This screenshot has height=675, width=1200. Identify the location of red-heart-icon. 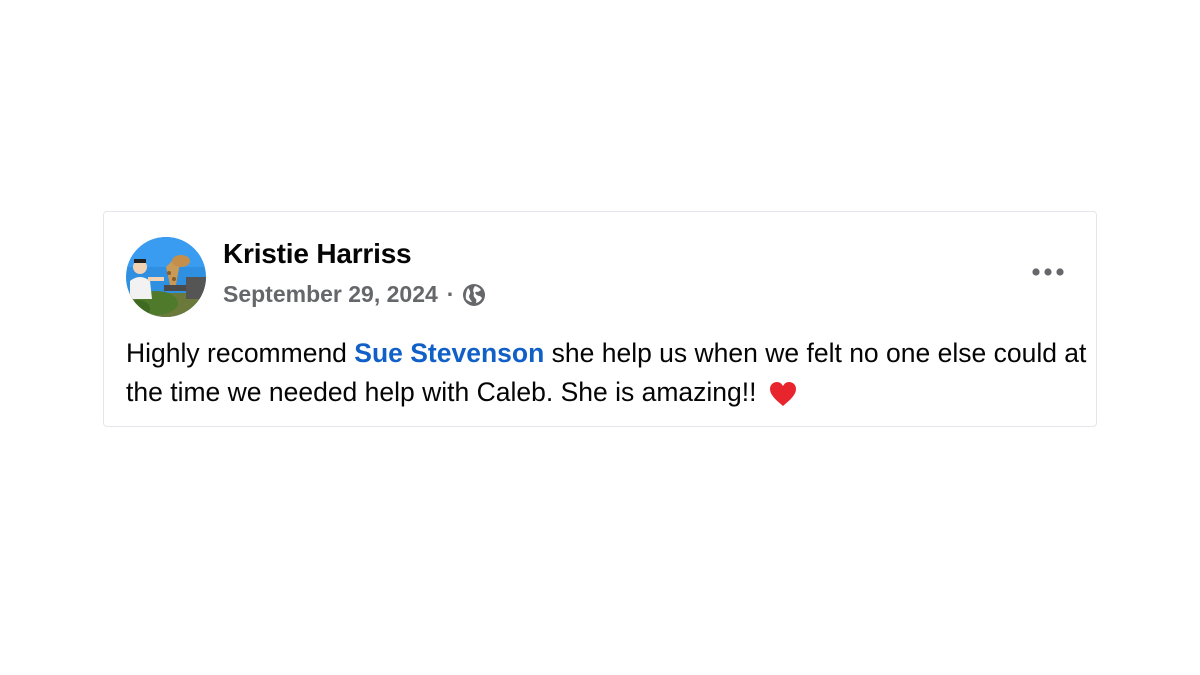
(783, 399).